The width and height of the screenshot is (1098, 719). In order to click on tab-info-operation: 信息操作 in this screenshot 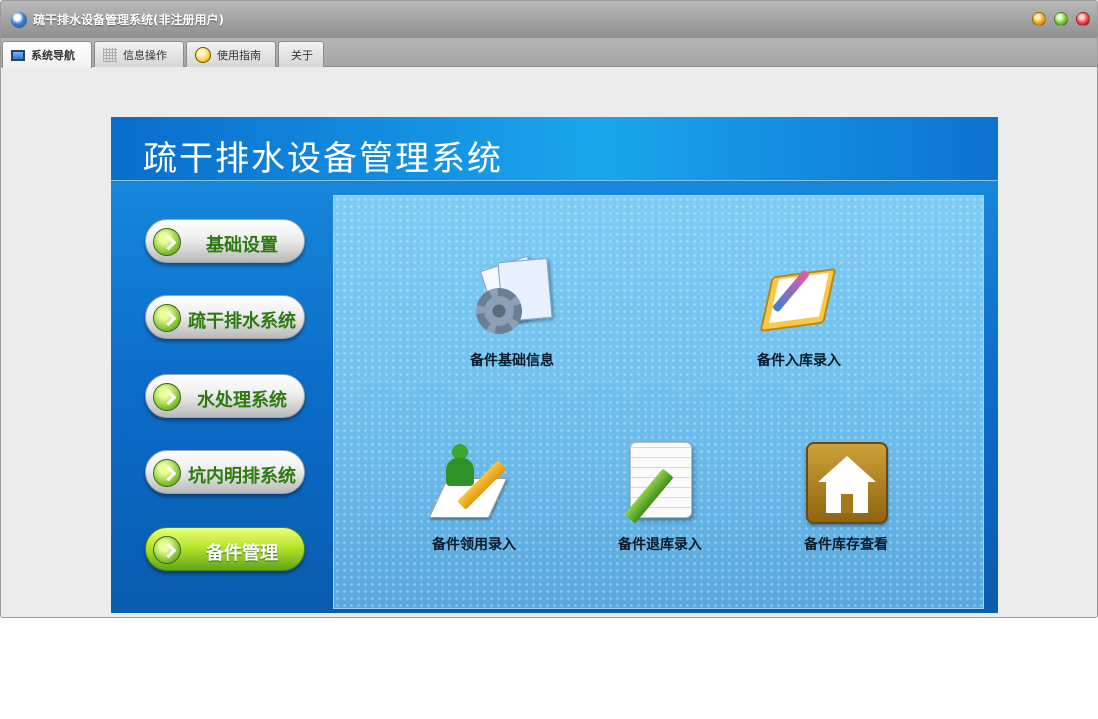, I will do `click(139, 54)`.